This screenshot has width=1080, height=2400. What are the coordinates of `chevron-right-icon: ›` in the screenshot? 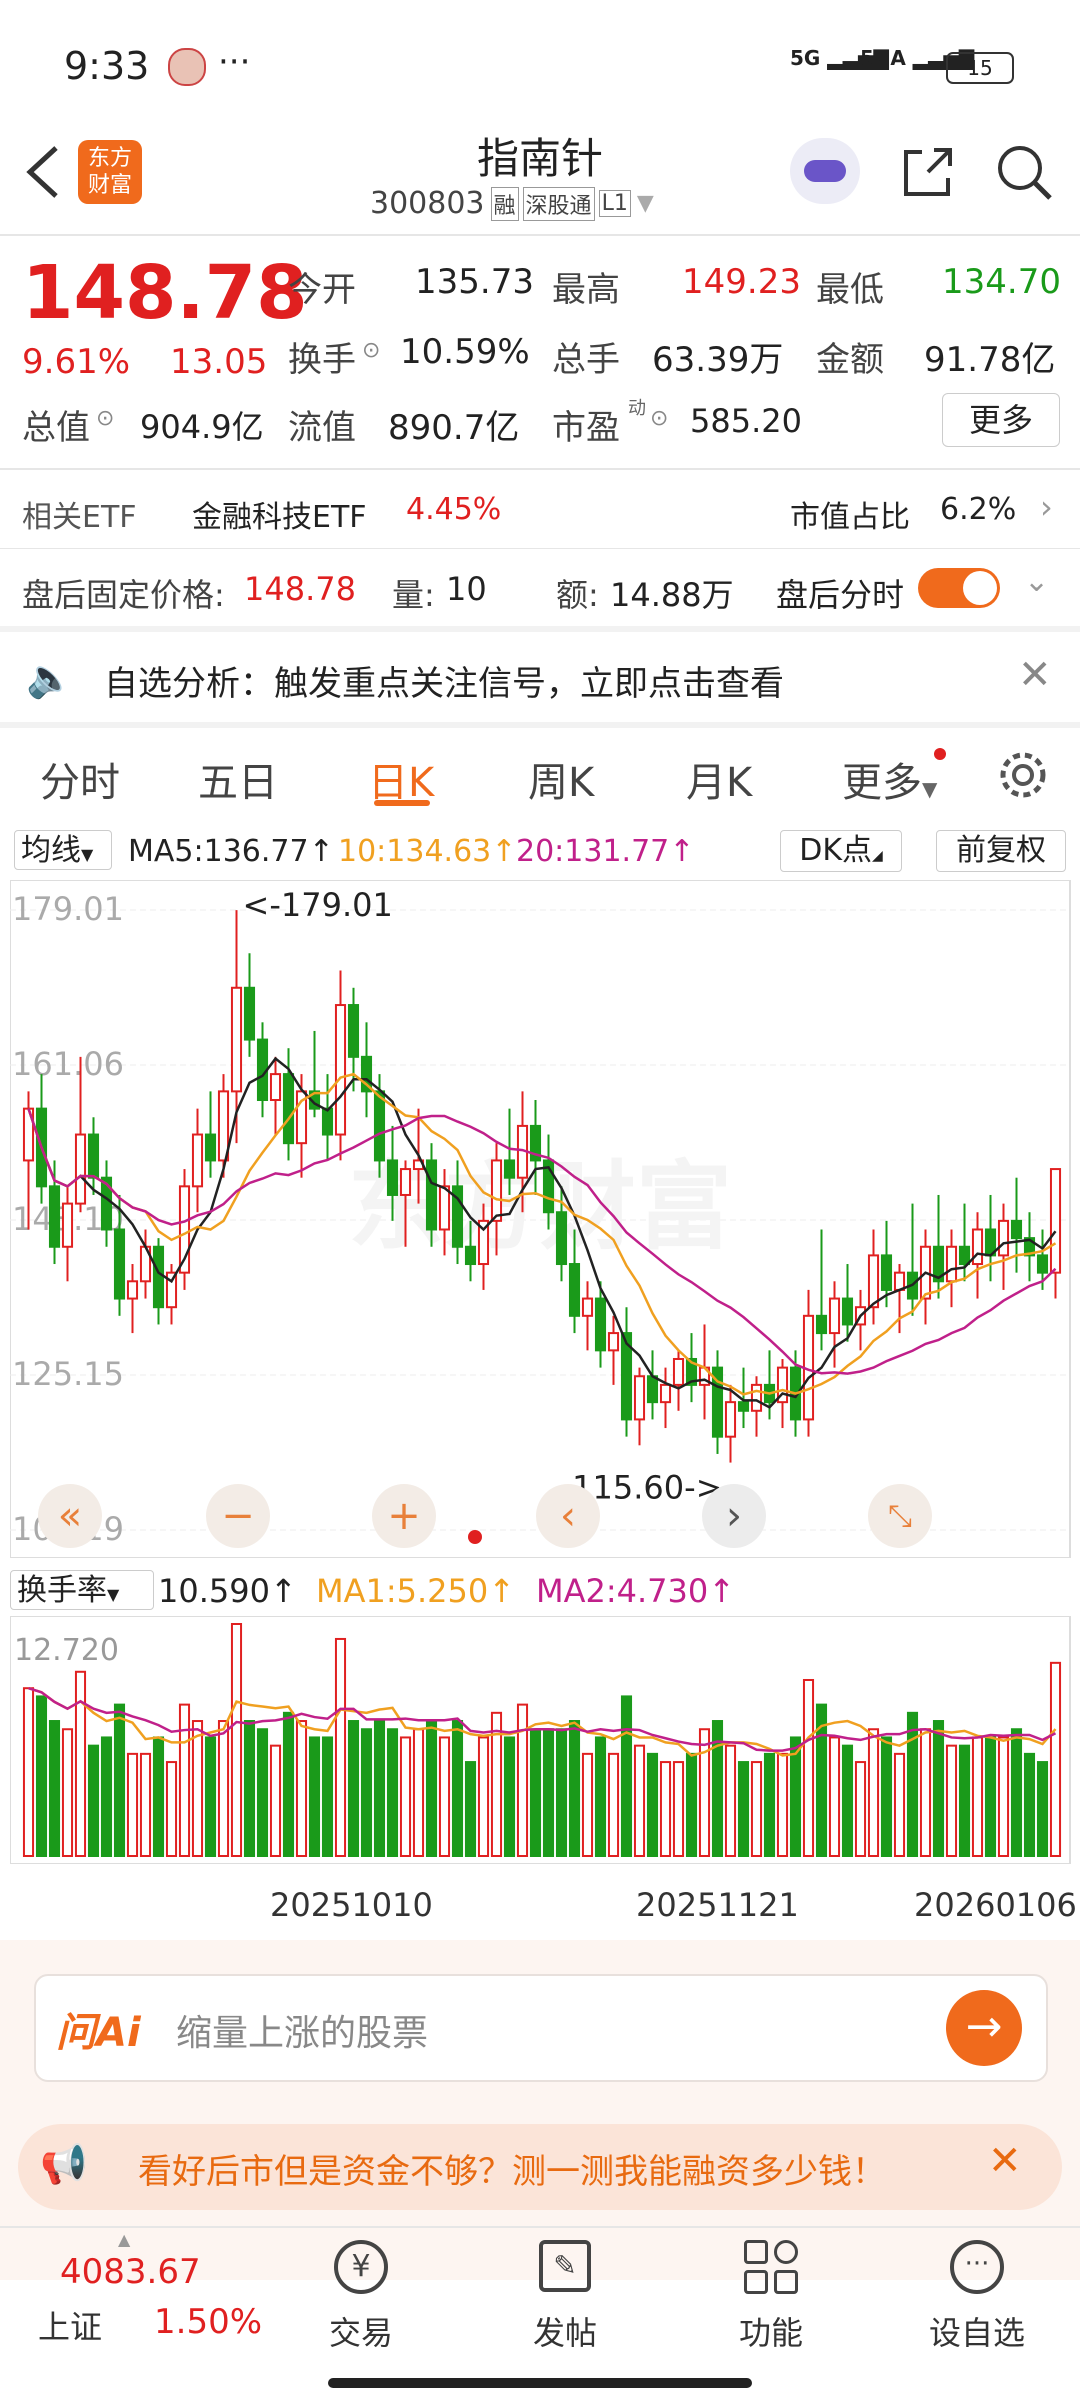 It's located at (1046, 507).